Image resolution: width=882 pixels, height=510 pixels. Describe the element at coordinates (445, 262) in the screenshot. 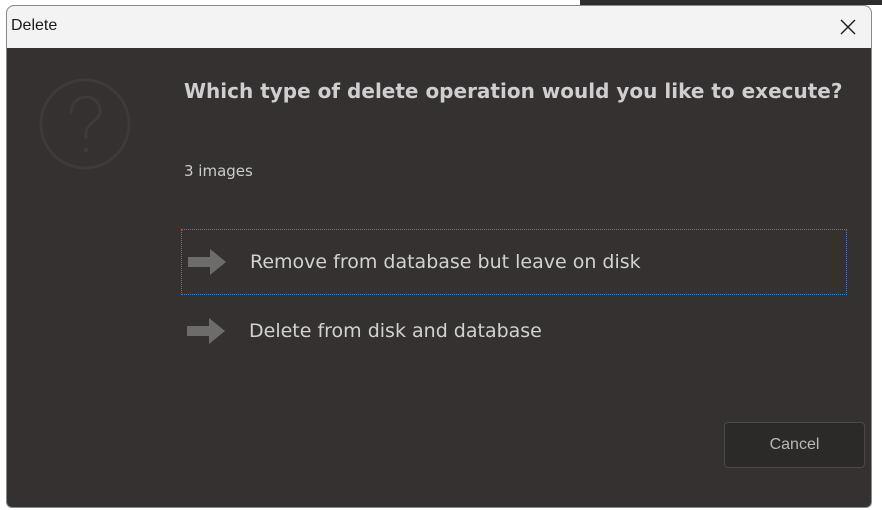

I see `option-label: Remove from database but leave on disk` at that location.